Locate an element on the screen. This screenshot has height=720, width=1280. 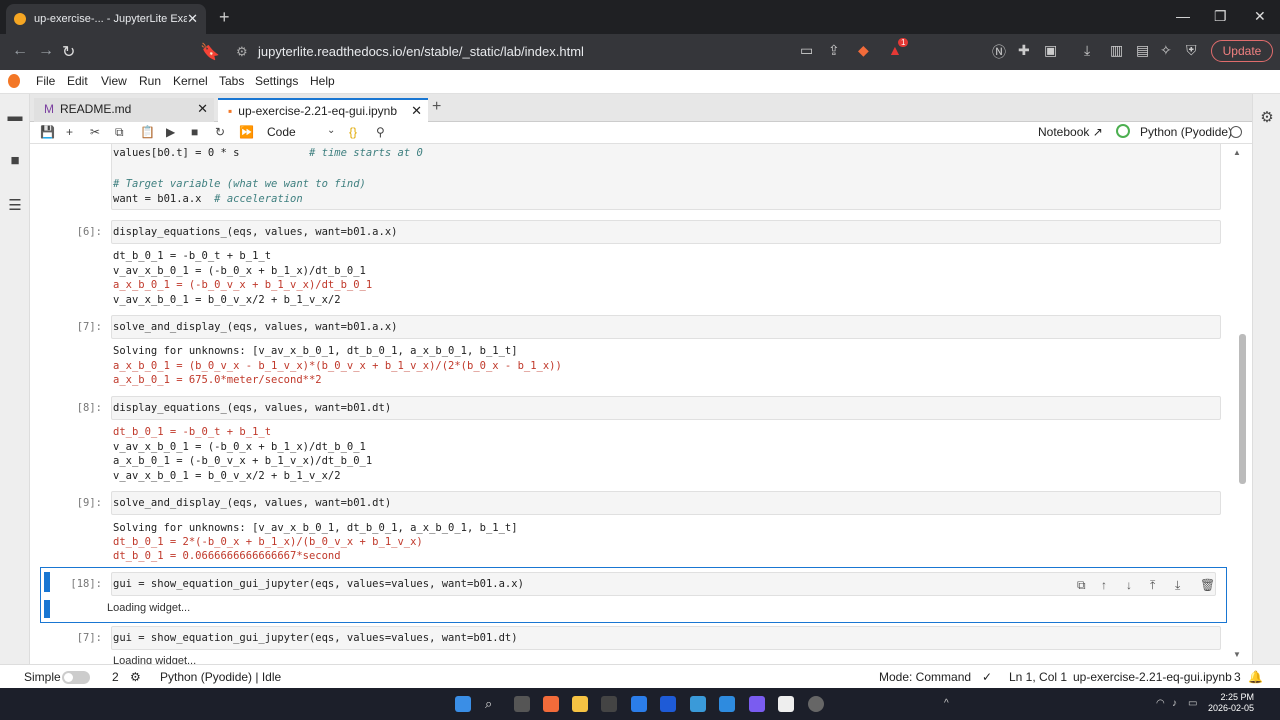
tab-readme: M README.md ✕ is located at coordinates (124, 110).